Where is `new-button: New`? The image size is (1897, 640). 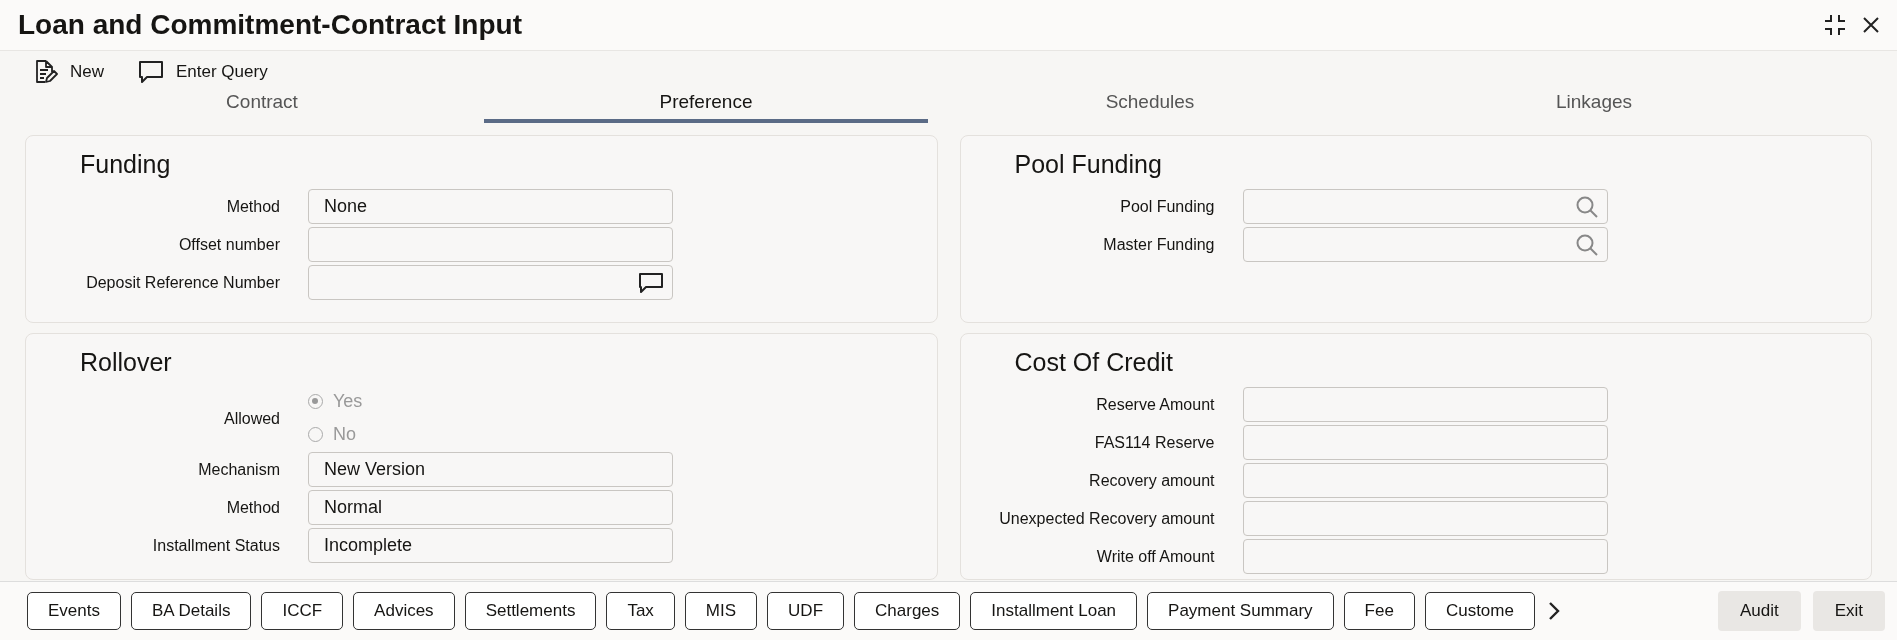
new-button: New is located at coordinates (68, 72).